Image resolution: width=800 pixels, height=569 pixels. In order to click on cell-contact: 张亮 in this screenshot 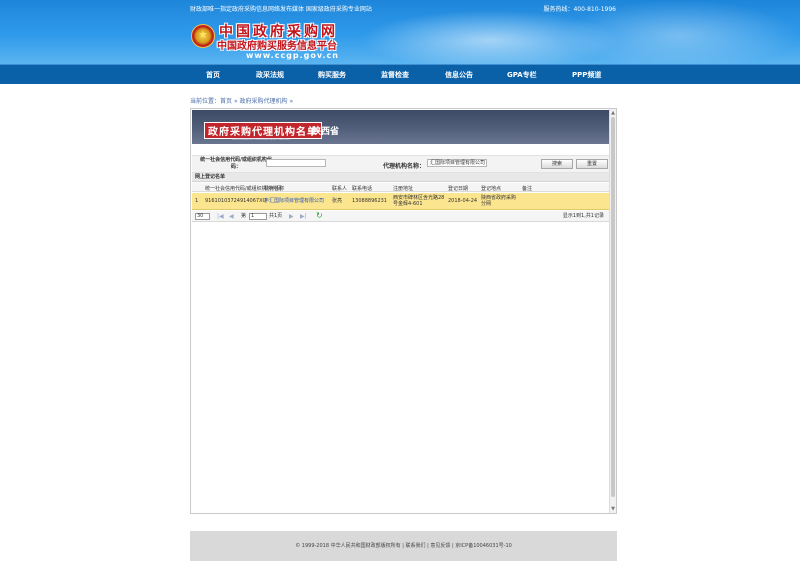, I will do `click(337, 201)`.